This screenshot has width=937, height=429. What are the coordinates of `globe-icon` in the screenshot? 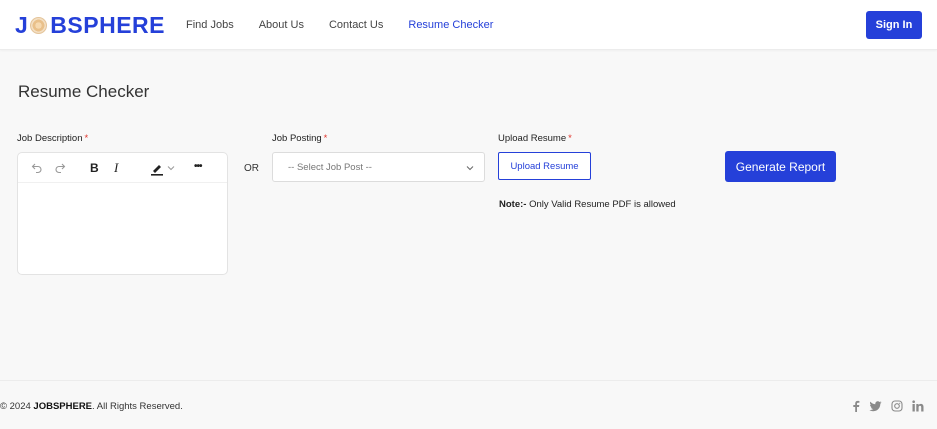 It's located at (39, 25).